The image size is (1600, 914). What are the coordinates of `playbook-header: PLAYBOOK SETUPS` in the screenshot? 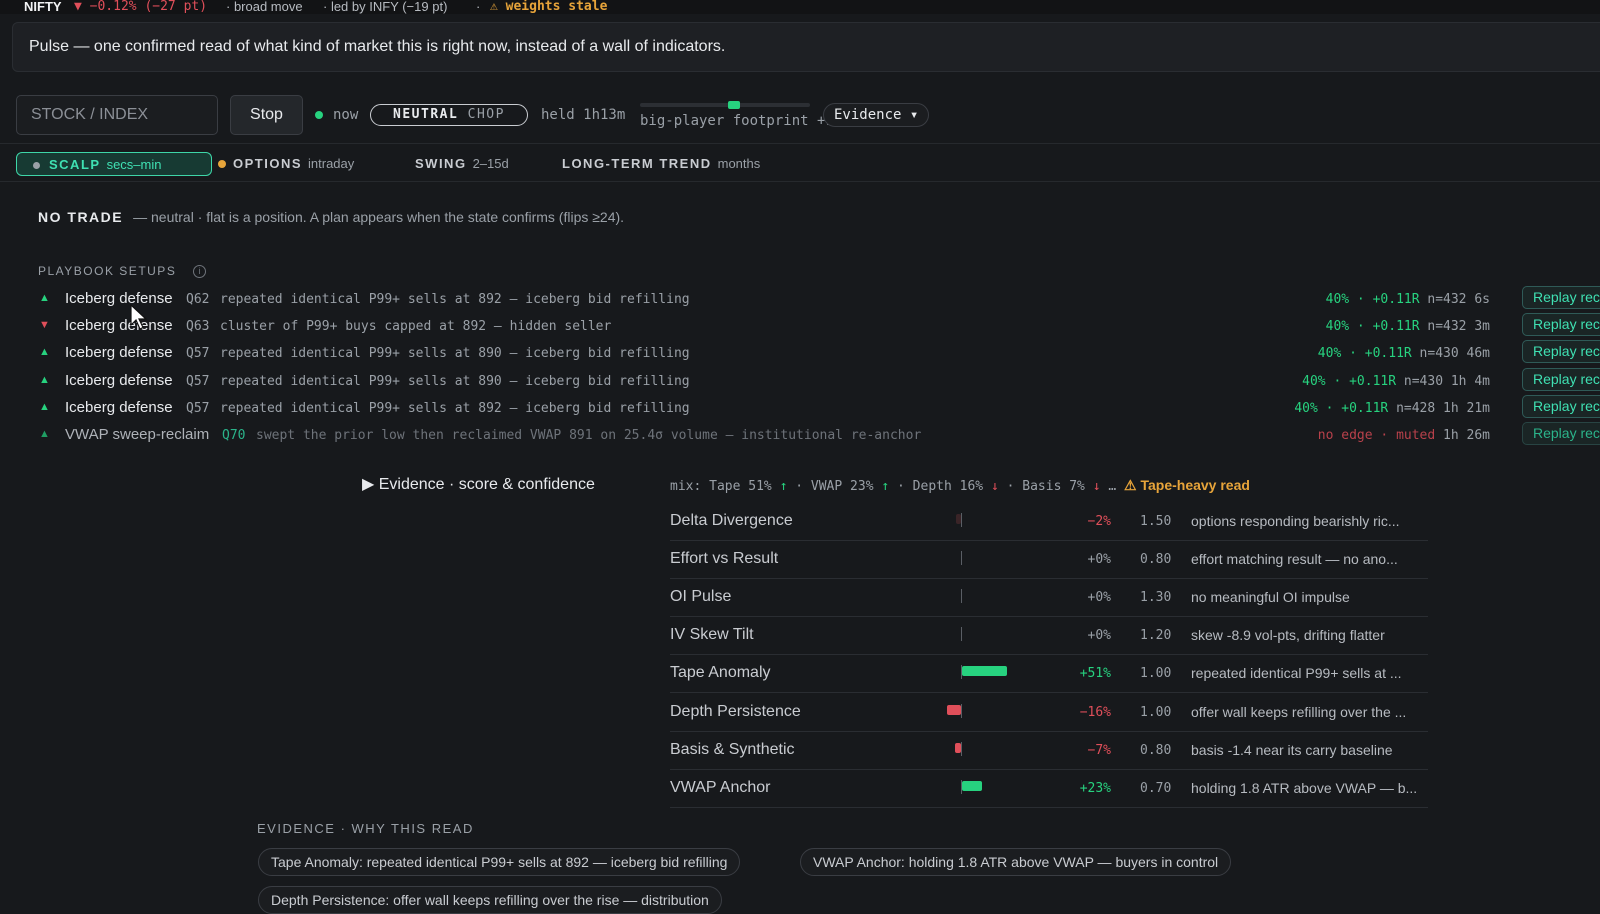 It's located at (107, 271).